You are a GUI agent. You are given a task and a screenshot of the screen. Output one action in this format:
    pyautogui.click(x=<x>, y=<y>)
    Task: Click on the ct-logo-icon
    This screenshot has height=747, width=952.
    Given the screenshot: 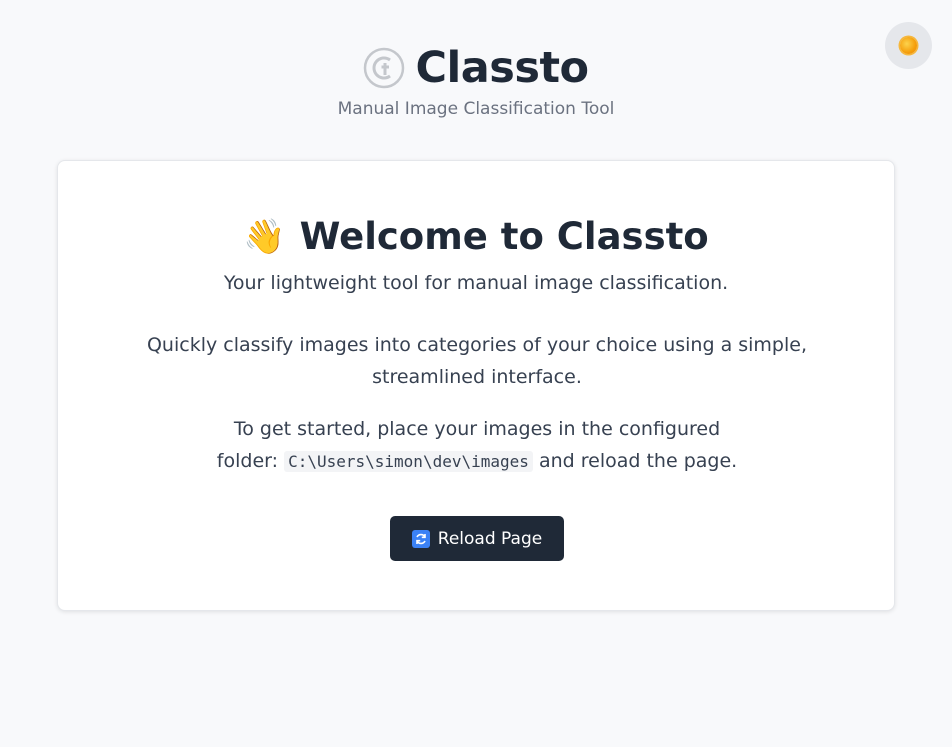 What is the action you would take?
    pyautogui.click(x=384, y=68)
    